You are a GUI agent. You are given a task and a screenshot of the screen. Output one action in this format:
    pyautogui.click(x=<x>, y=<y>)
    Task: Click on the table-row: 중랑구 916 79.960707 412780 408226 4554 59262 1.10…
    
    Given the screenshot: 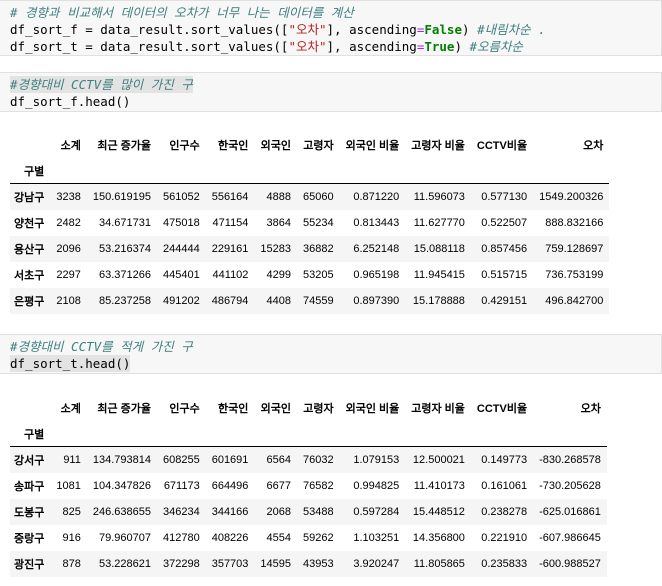 What is the action you would take?
    pyautogui.click(x=308, y=538)
    